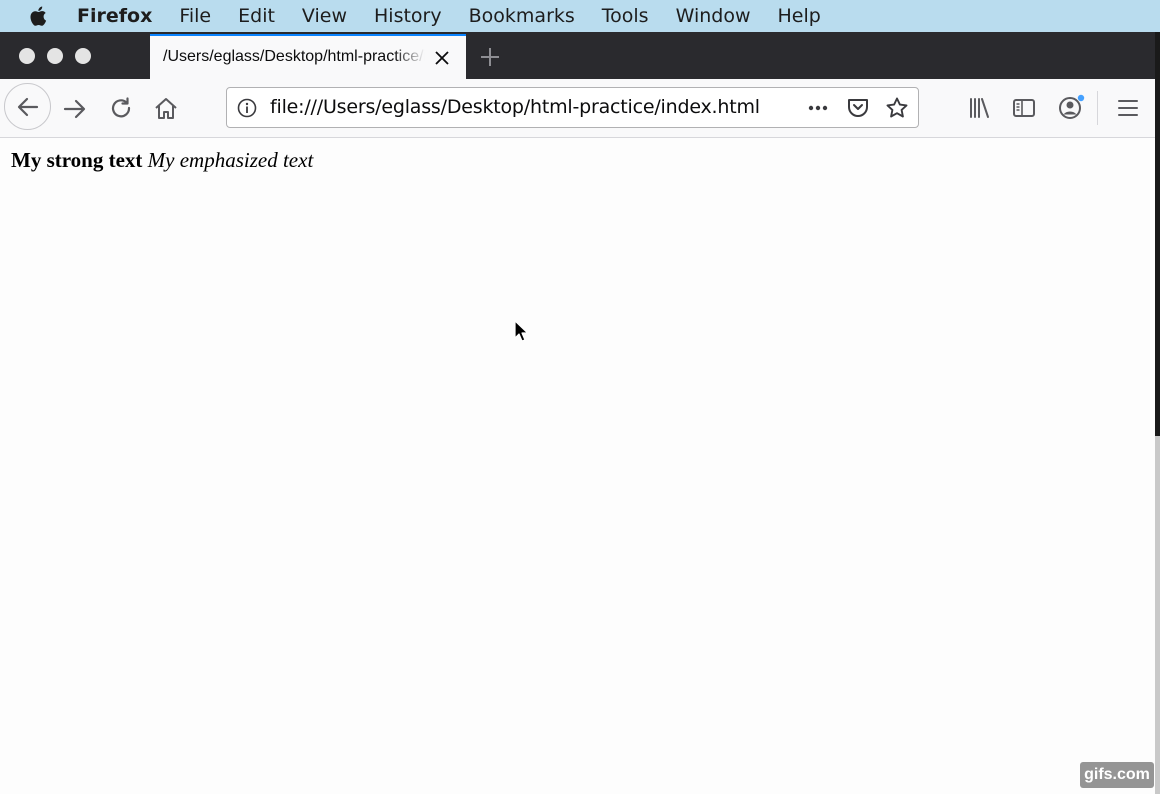 This screenshot has width=1160, height=794. I want to click on menu-view: View, so click(324, 16).